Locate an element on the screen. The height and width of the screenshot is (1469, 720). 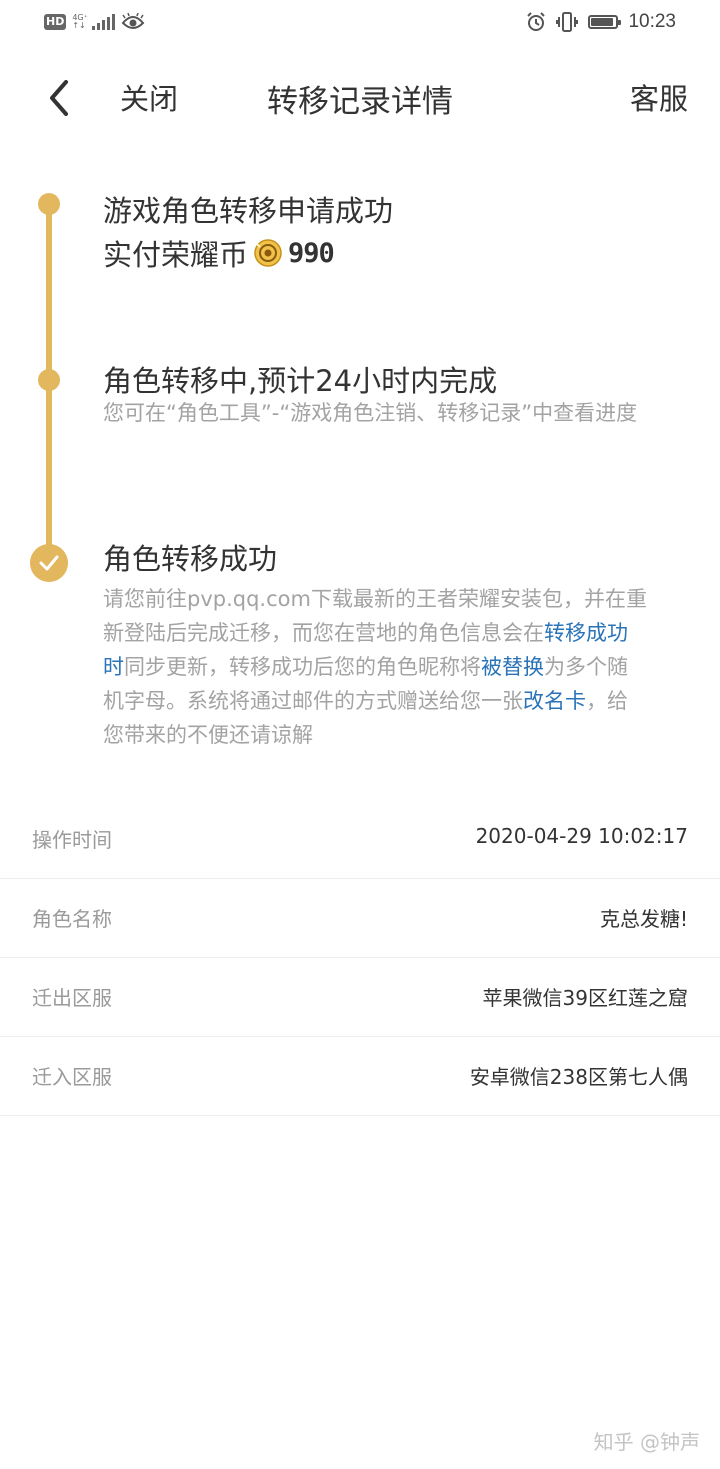
page-title: 转移记录详情 is located at coordinates (360, 102).